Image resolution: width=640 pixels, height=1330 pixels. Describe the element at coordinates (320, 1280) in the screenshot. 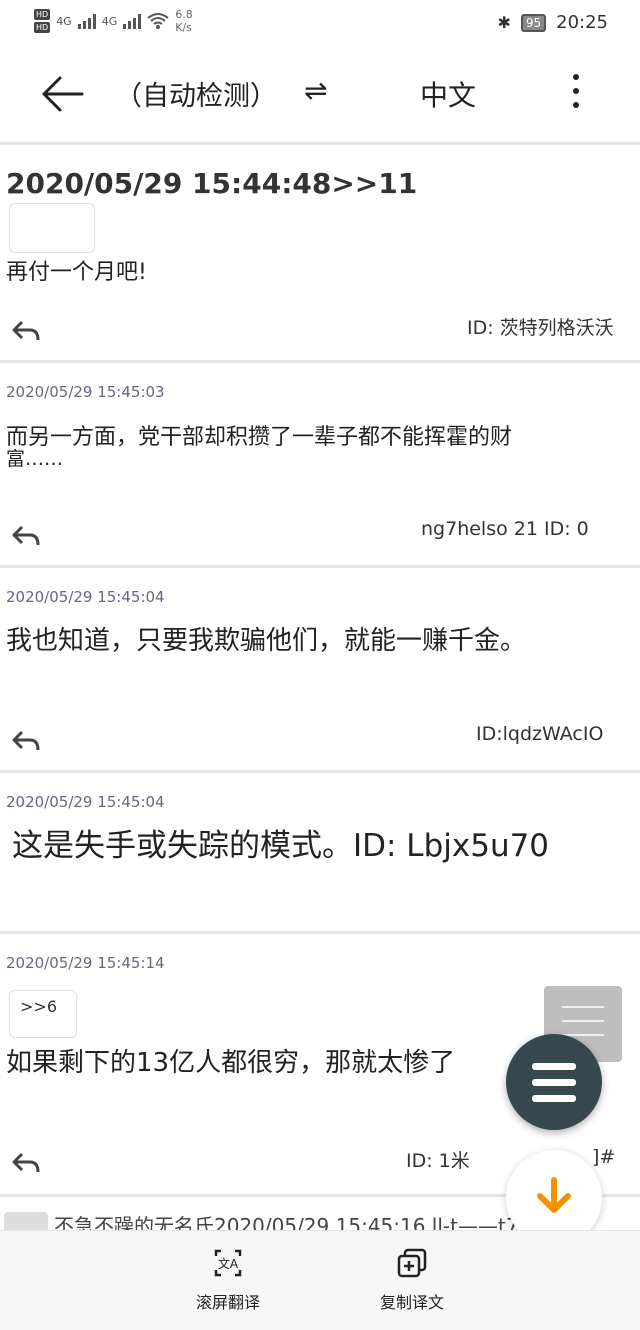

I see `bottom-toolbar: 文A 滚屏翻译 复制译文` at that location.